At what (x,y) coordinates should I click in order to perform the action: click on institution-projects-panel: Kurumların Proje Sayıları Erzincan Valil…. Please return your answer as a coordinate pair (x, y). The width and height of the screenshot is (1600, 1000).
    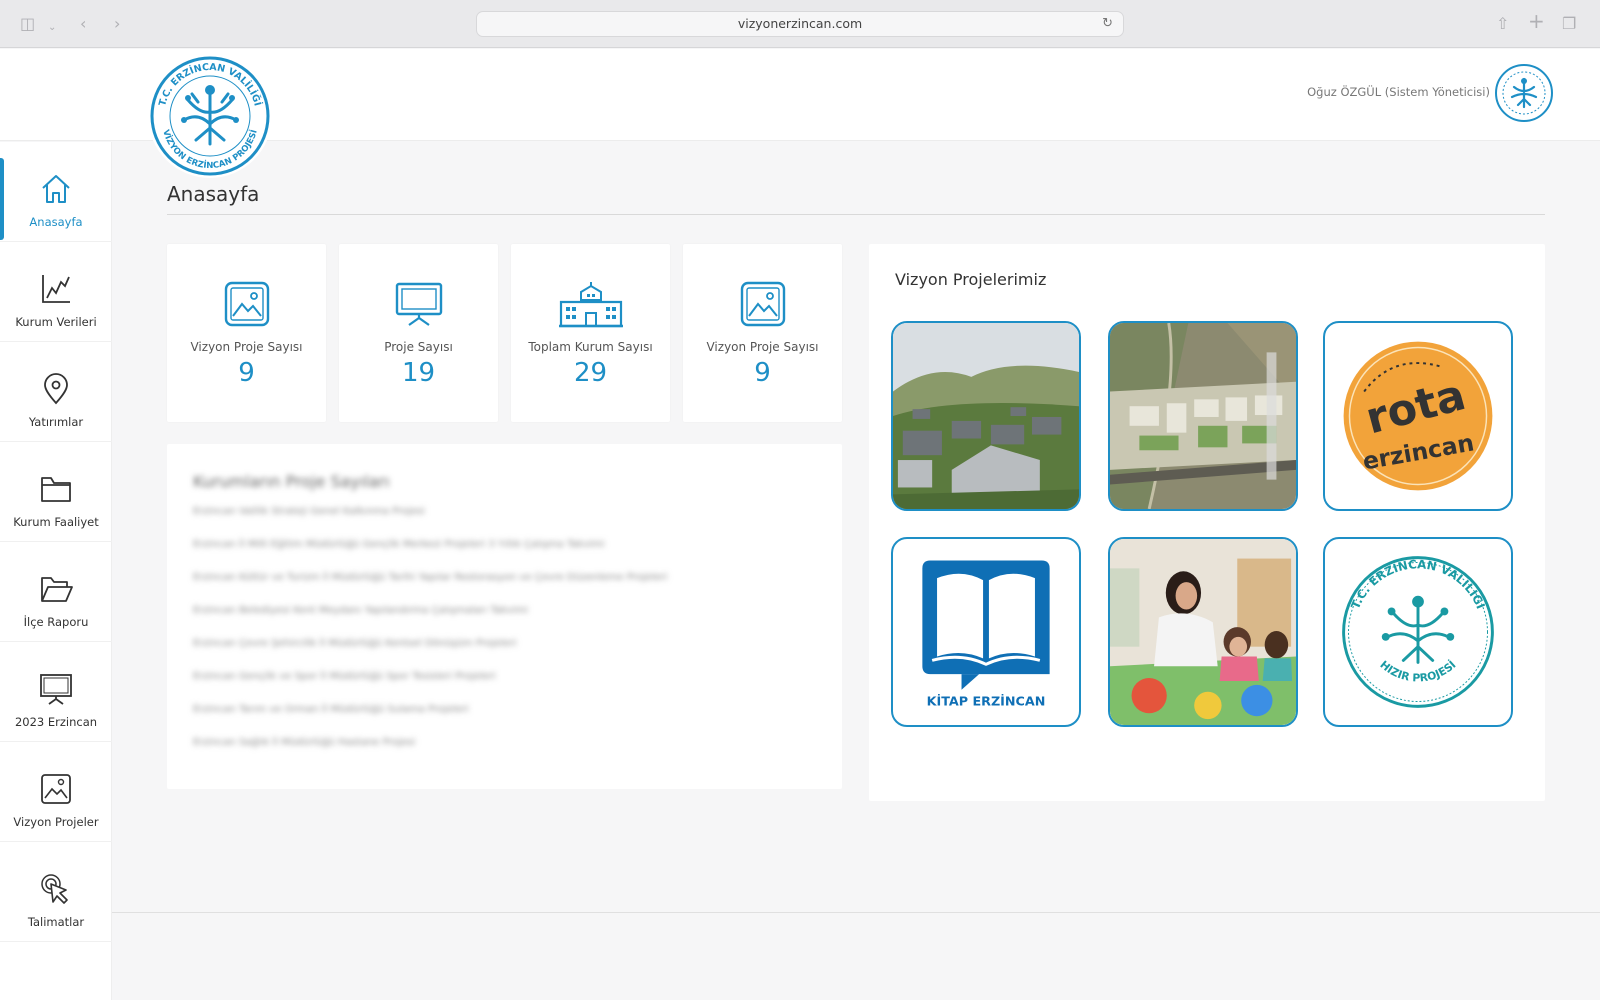
    Looking at the image, I should click on (504, 616).